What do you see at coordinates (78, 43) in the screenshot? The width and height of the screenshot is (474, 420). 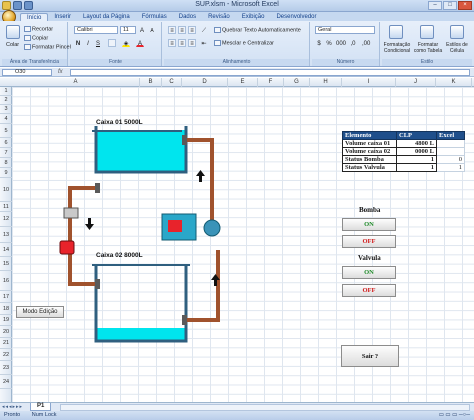 I see `bold-icon: N` at bounding box center [78, 43].